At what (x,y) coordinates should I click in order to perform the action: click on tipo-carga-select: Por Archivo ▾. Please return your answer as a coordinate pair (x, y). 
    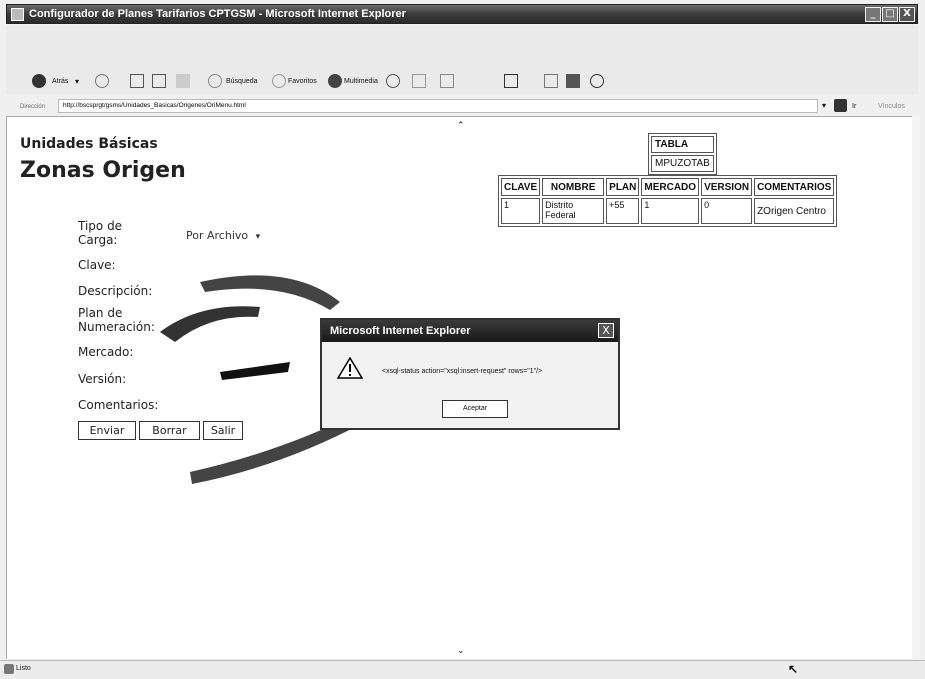
    Looking at the image, I should click on (223, 235).